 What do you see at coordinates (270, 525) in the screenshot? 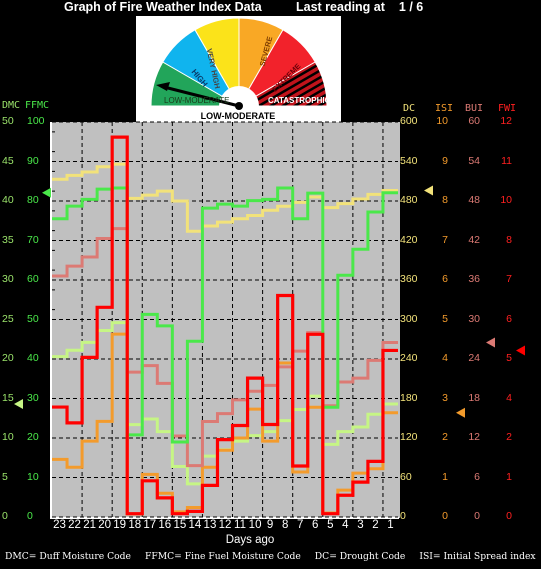
I see `x-tick-label: 9` at bounding box center [270, 525].